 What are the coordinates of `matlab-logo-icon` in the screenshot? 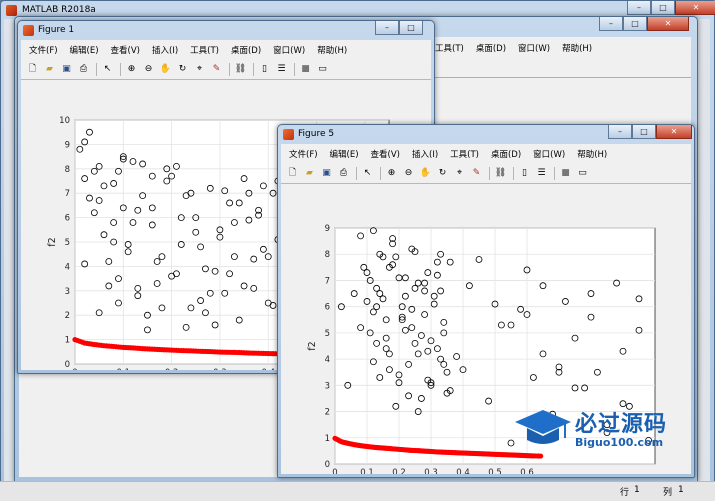 It's located at (11, 10).